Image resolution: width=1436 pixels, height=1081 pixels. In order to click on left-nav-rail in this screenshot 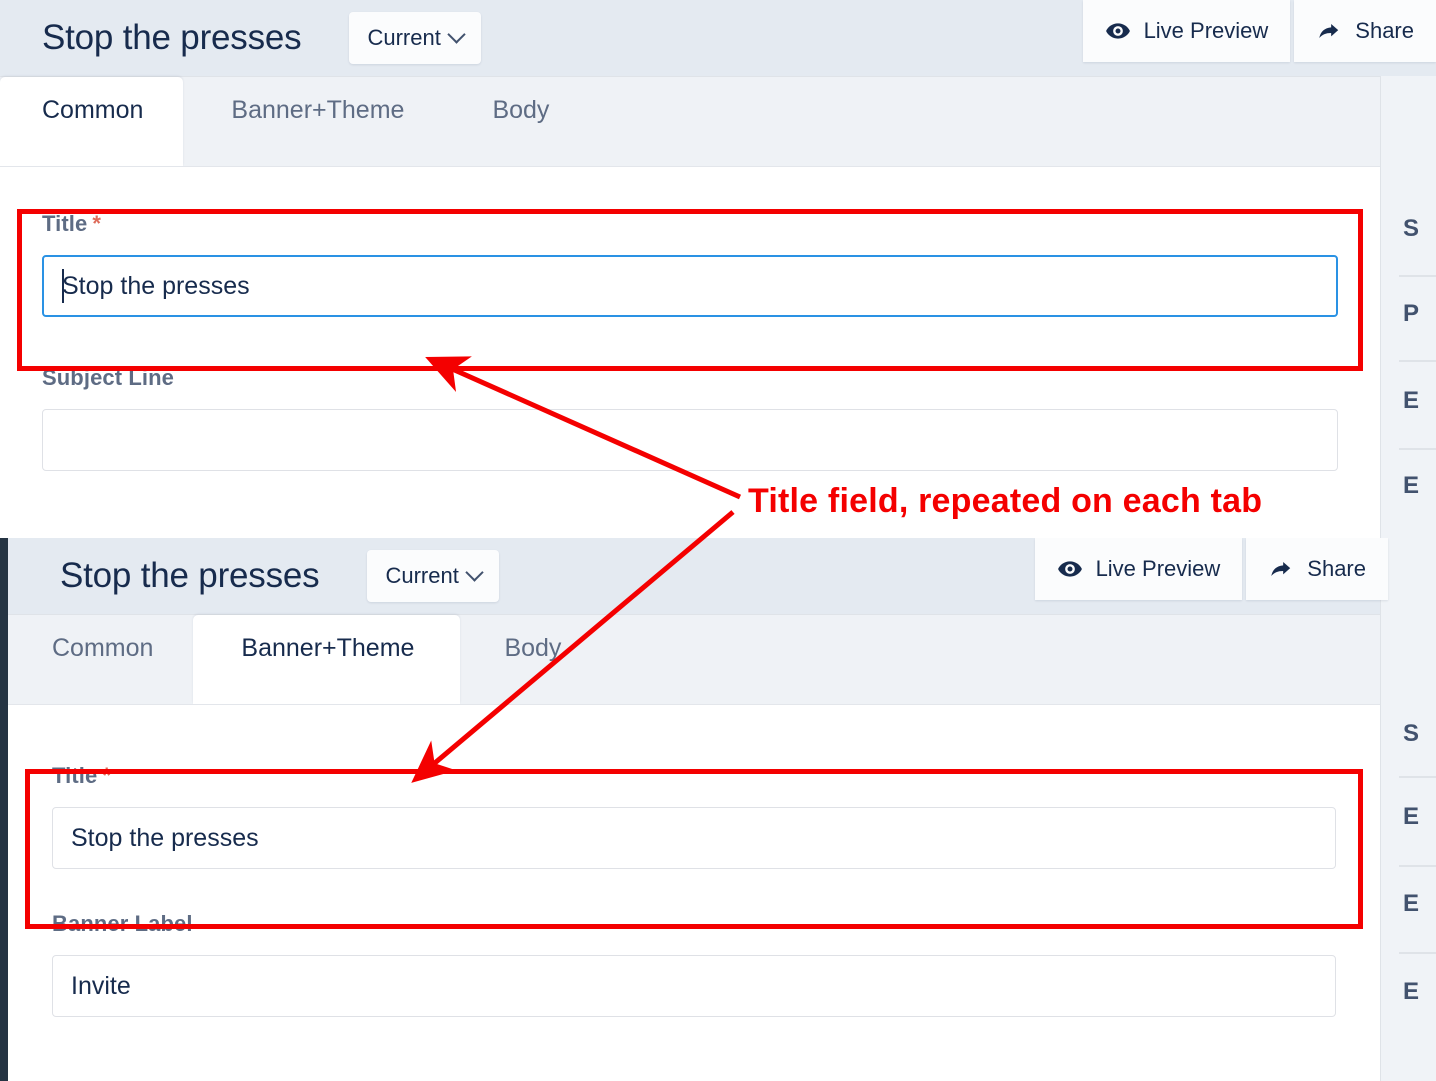, I will do `click(4, 809)`.